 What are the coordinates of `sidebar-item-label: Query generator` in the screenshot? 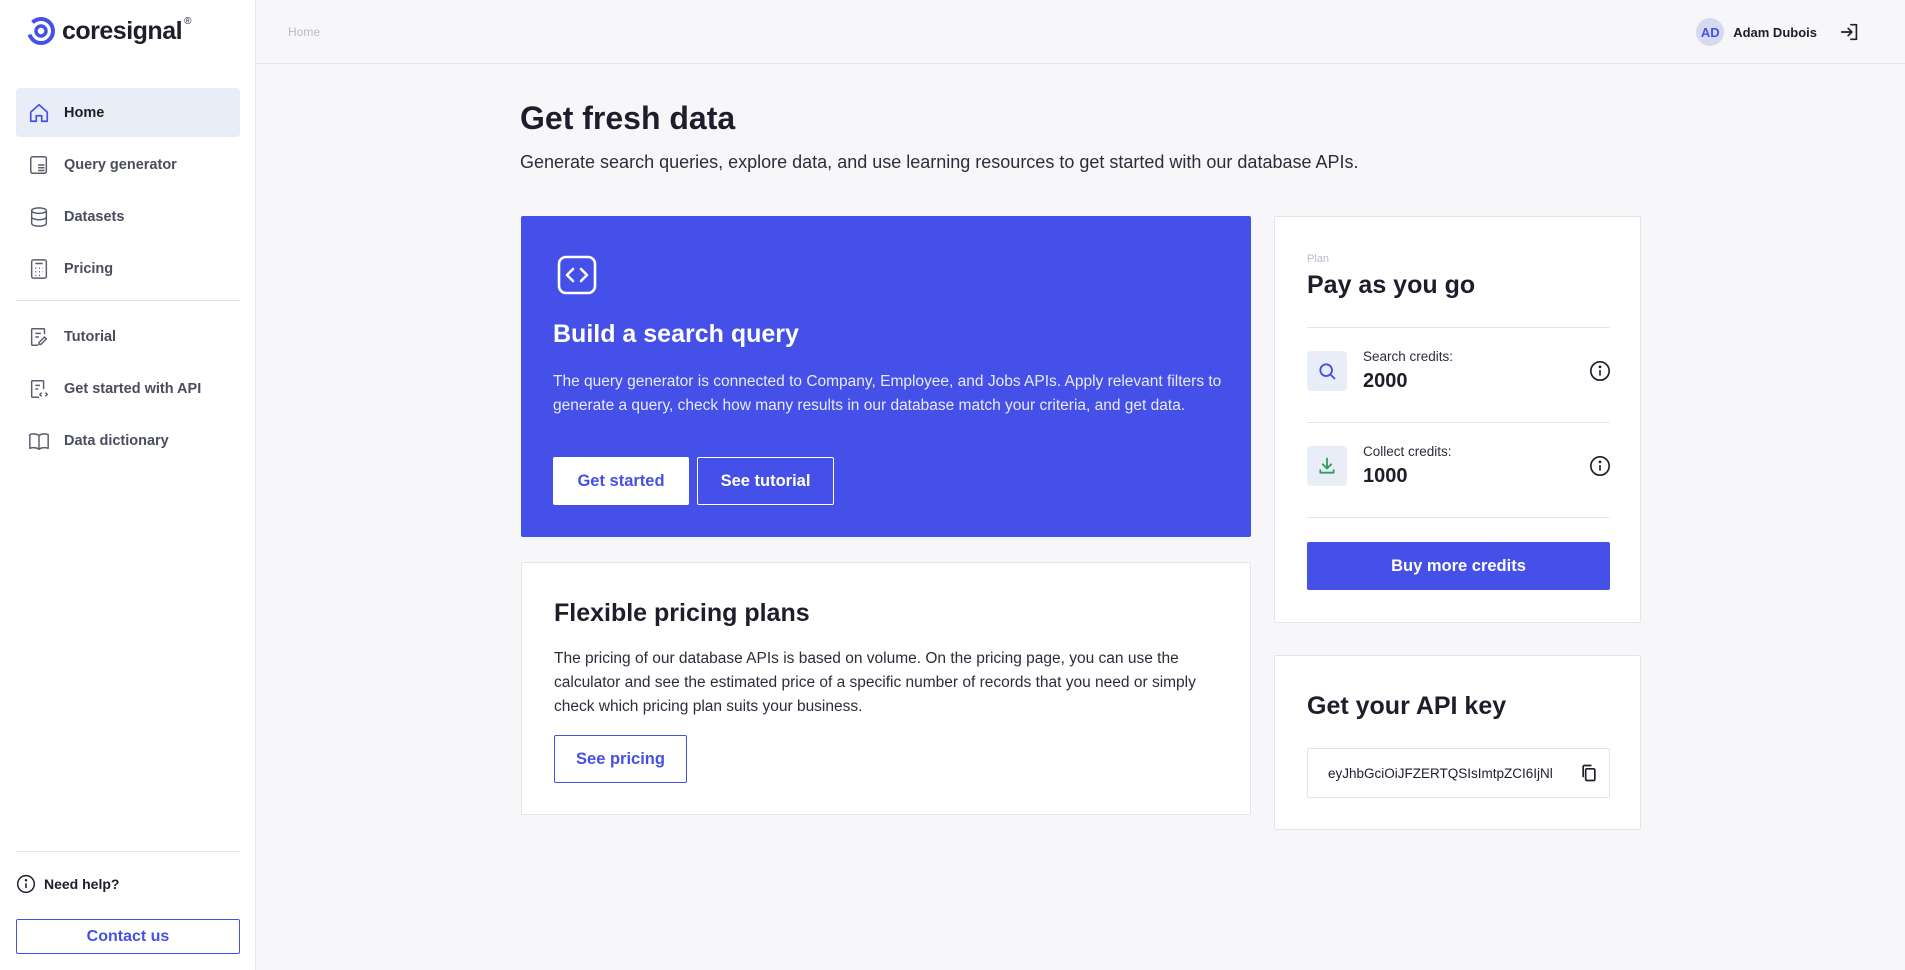 It's located at (120, 164).